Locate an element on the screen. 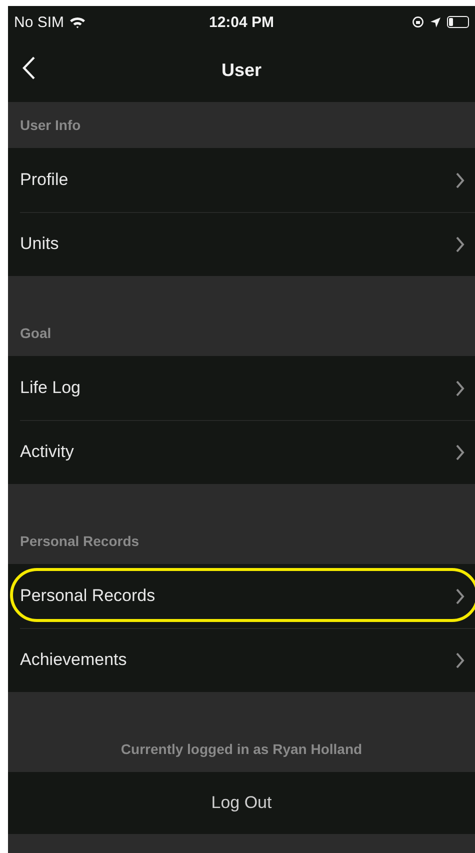  menu-row: Personal Records is located at coordinates (241, 596).